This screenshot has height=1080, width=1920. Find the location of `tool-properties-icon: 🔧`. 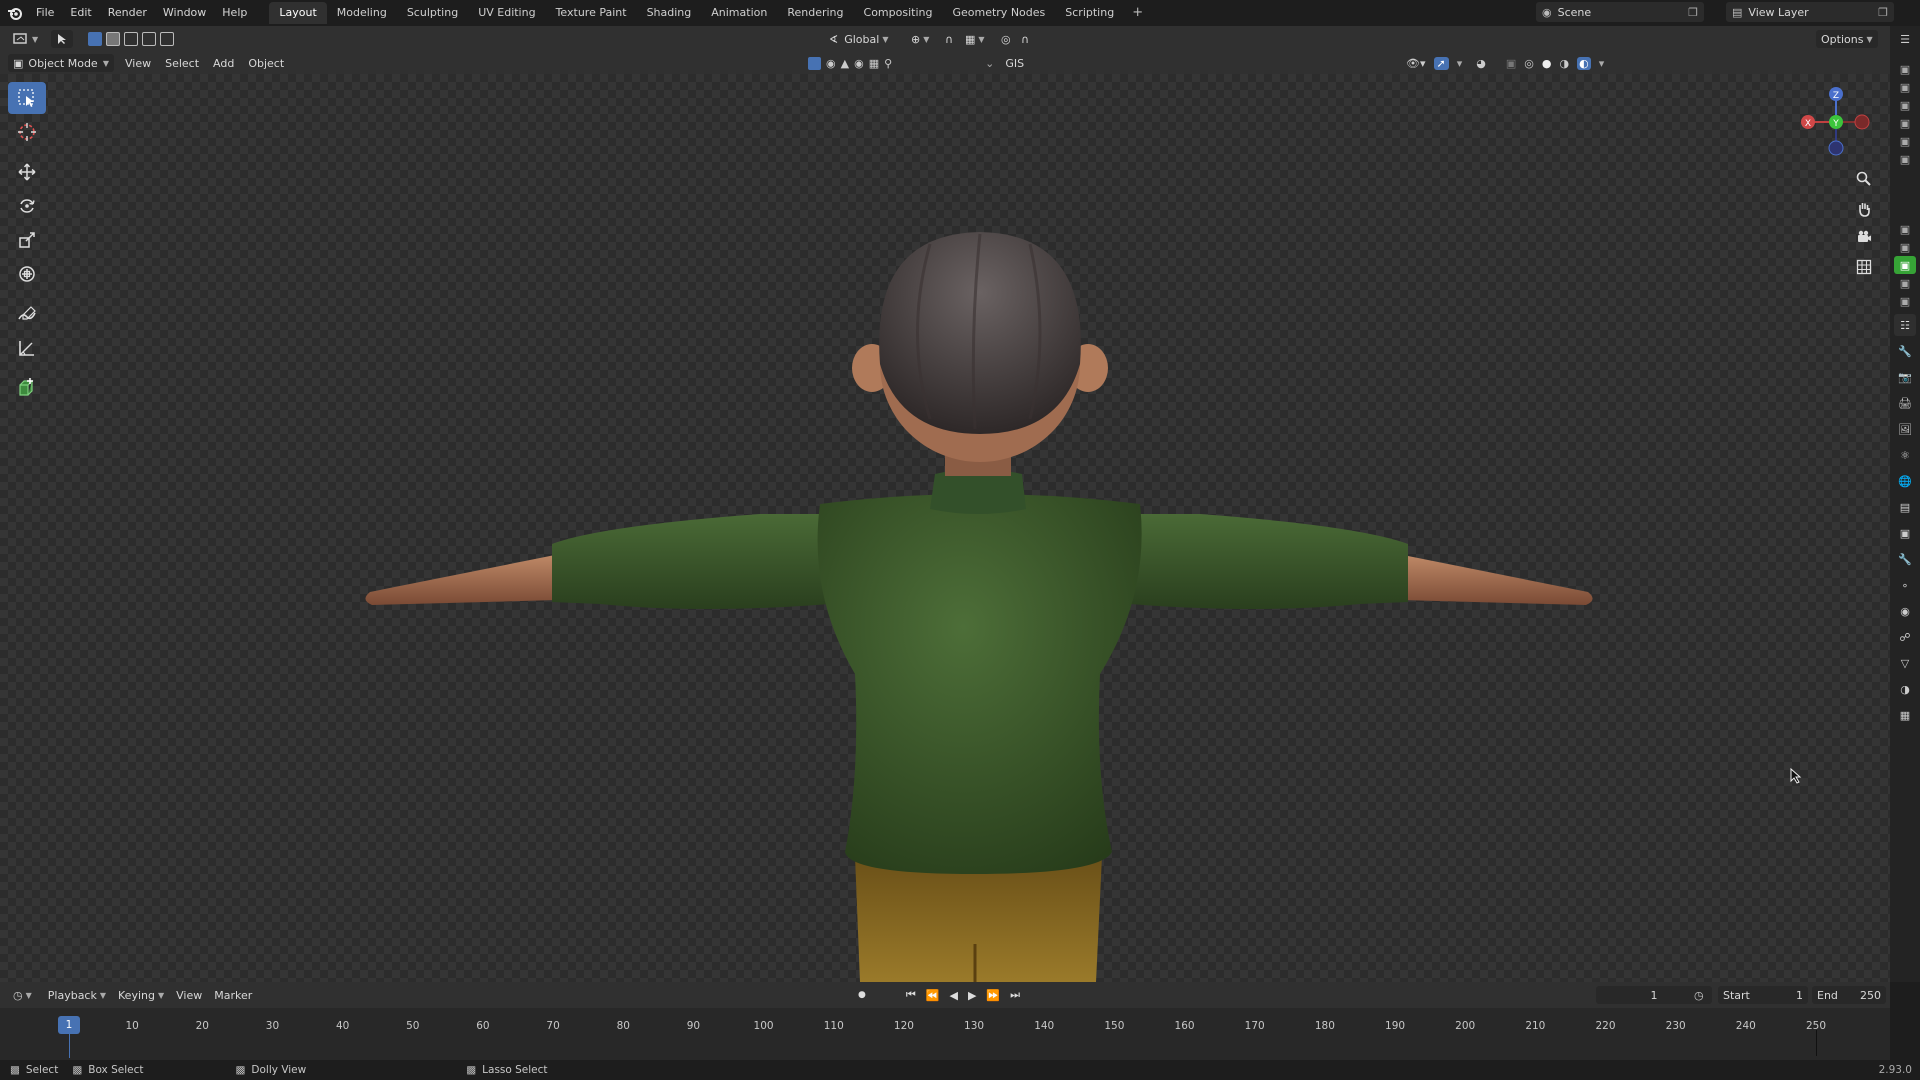

tool-properties-icon: 🔧 is located at coordinates (1905, 351).